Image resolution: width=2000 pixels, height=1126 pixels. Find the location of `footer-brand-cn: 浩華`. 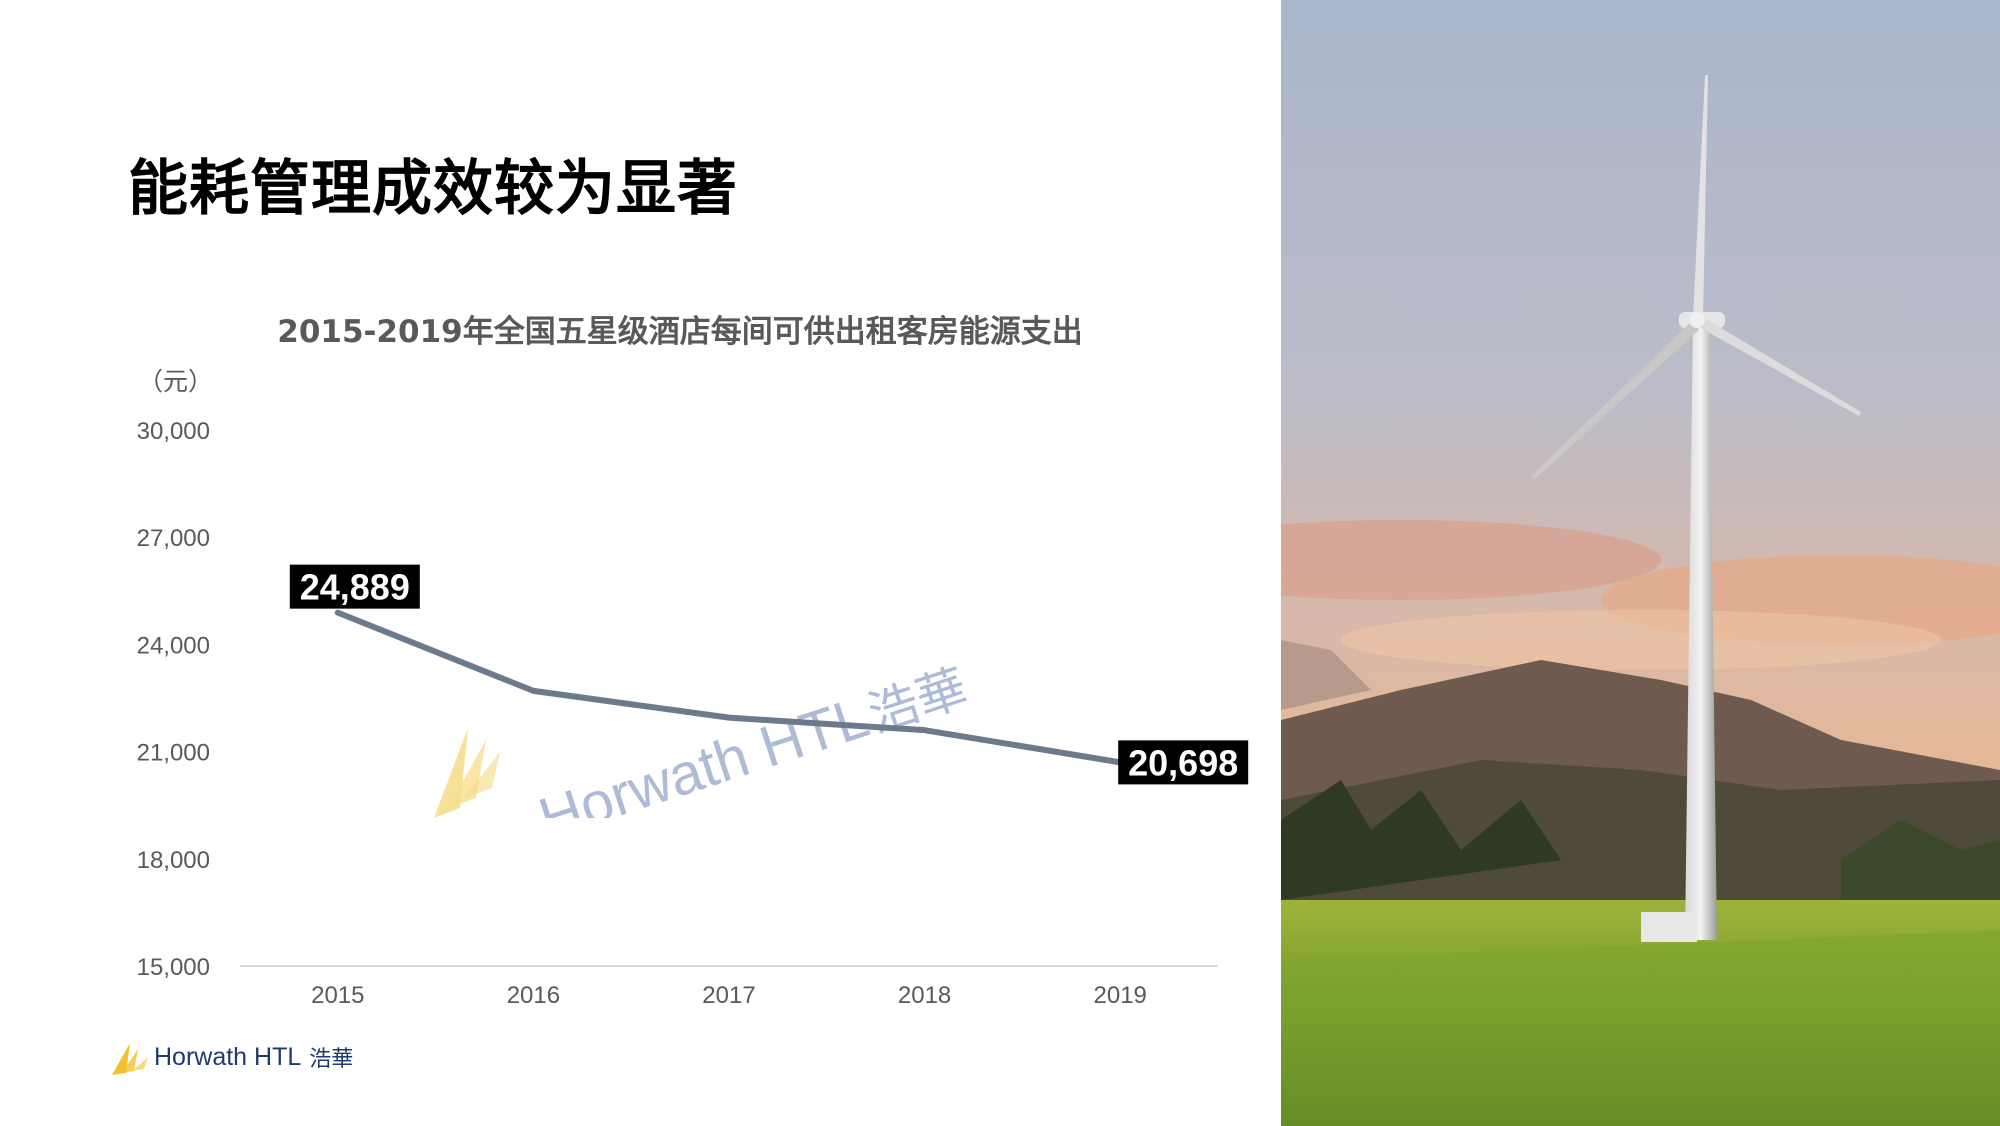

footer-brand-cn: 浩華 is located at coordinates (331, 1059).